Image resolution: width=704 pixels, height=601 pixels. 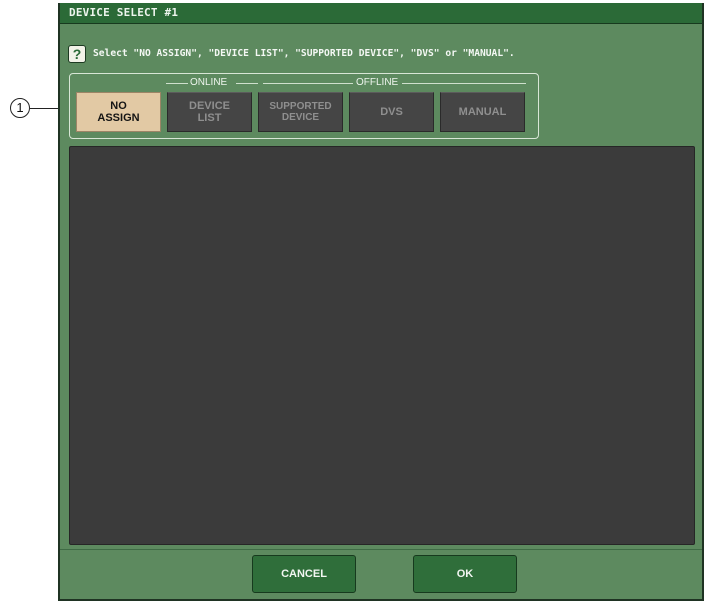 I want to click on title-bar: DEVICE SELECT #1, so click(x=381, y=13).